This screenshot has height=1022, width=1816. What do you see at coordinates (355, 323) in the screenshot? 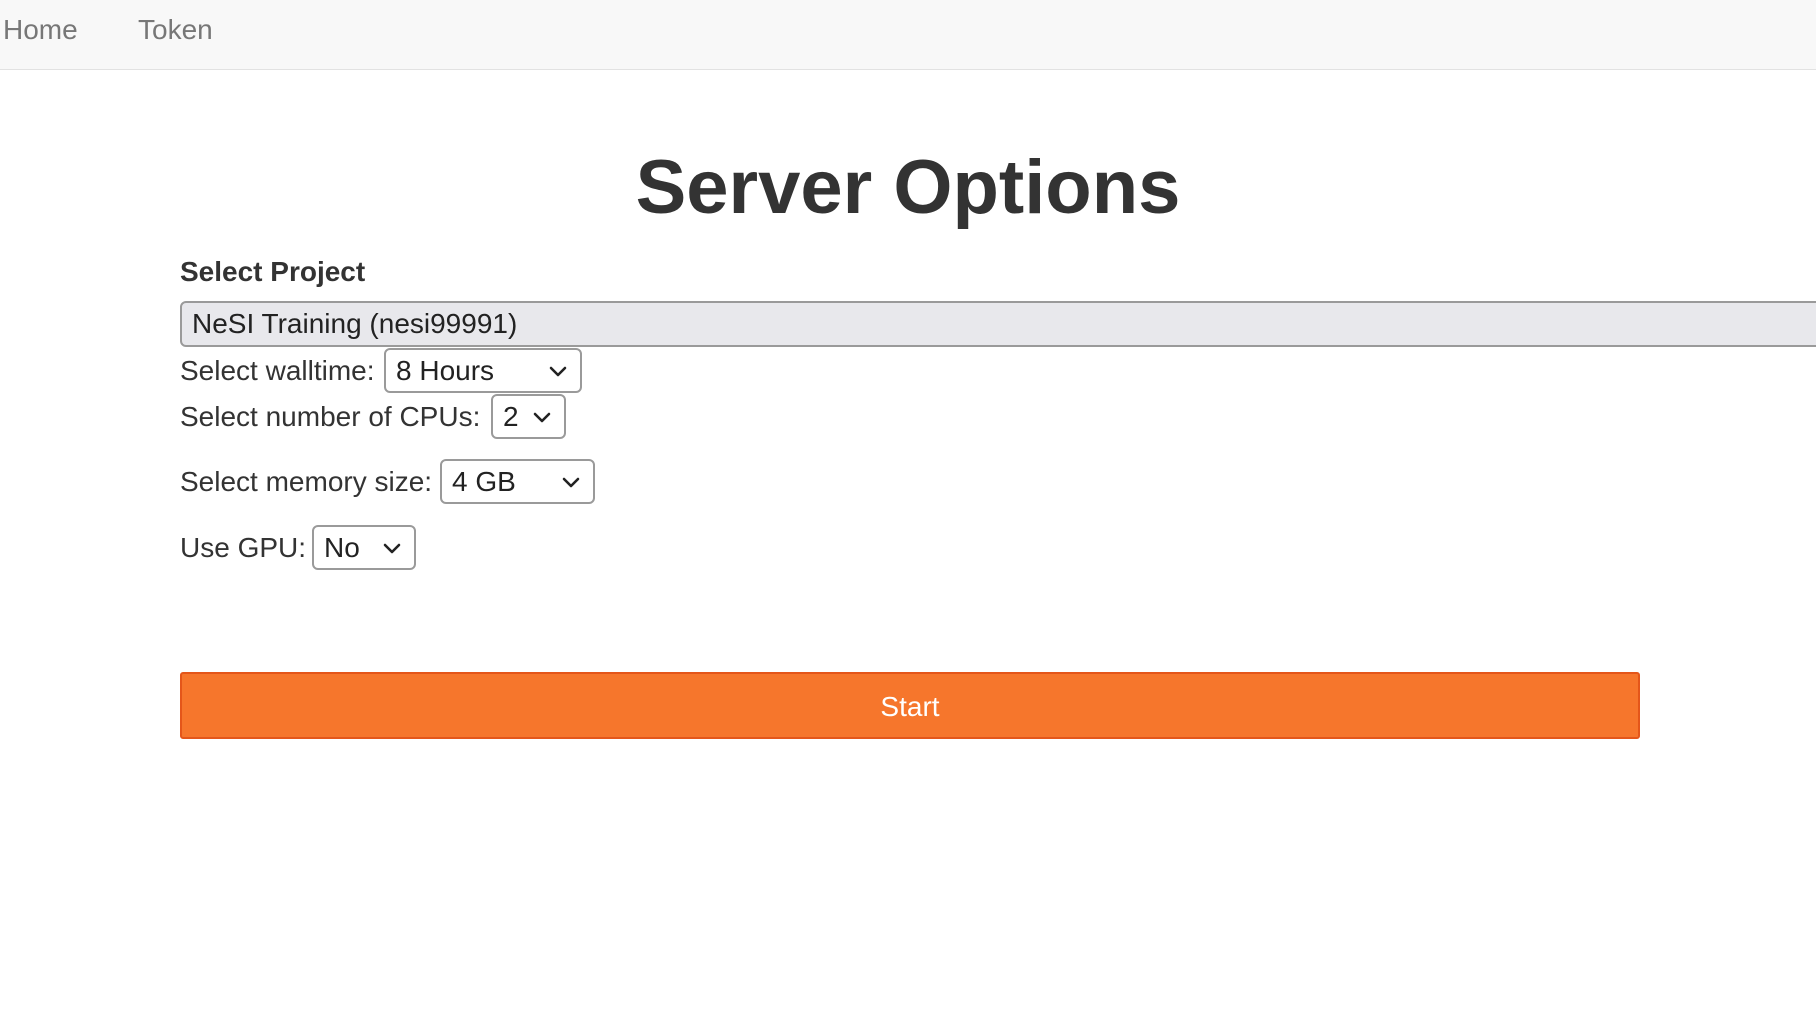
I see `project-select-value: NeSI Training (nesi99991)` at bounding box center [355, 323].